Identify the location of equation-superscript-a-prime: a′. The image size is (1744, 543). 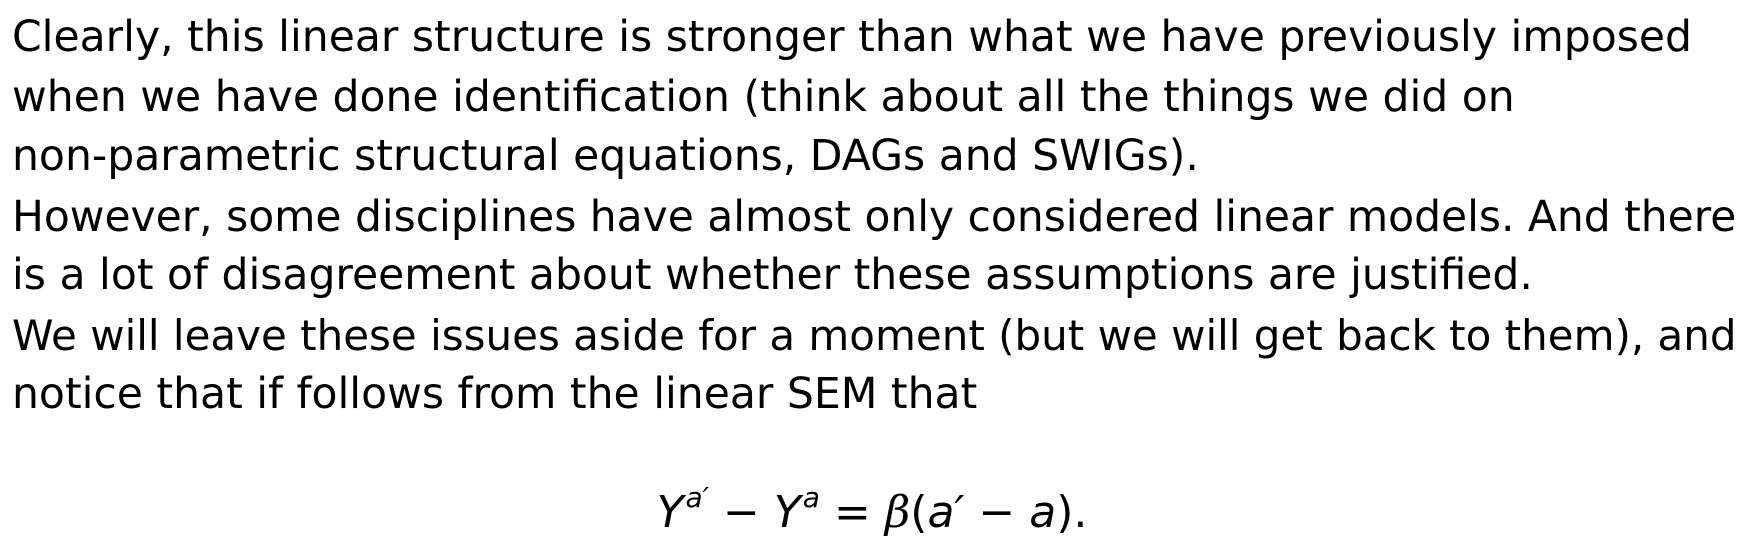
(697, 497).